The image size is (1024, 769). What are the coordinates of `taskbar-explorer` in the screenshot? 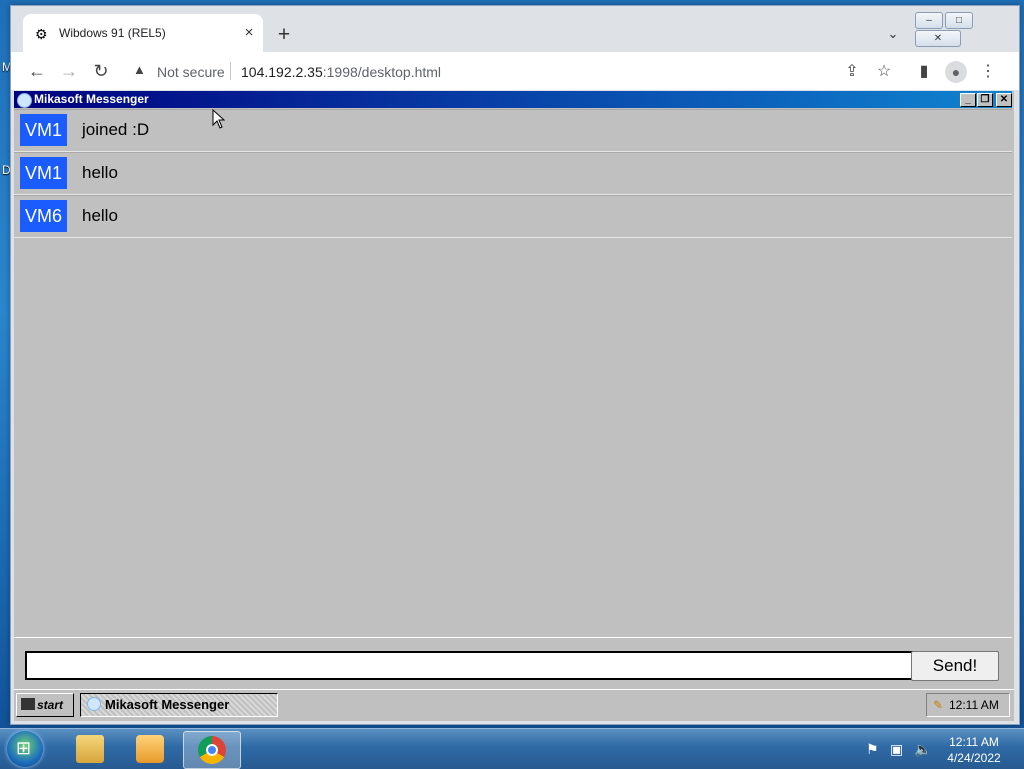 It's located at (90, 749).